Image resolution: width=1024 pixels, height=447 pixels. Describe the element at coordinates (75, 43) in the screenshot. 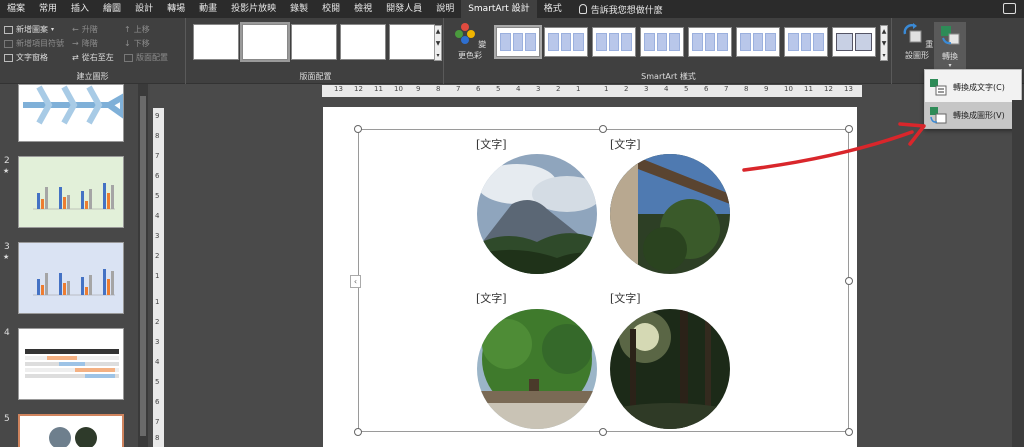

I see `arrow-right-icon: →` at that location.